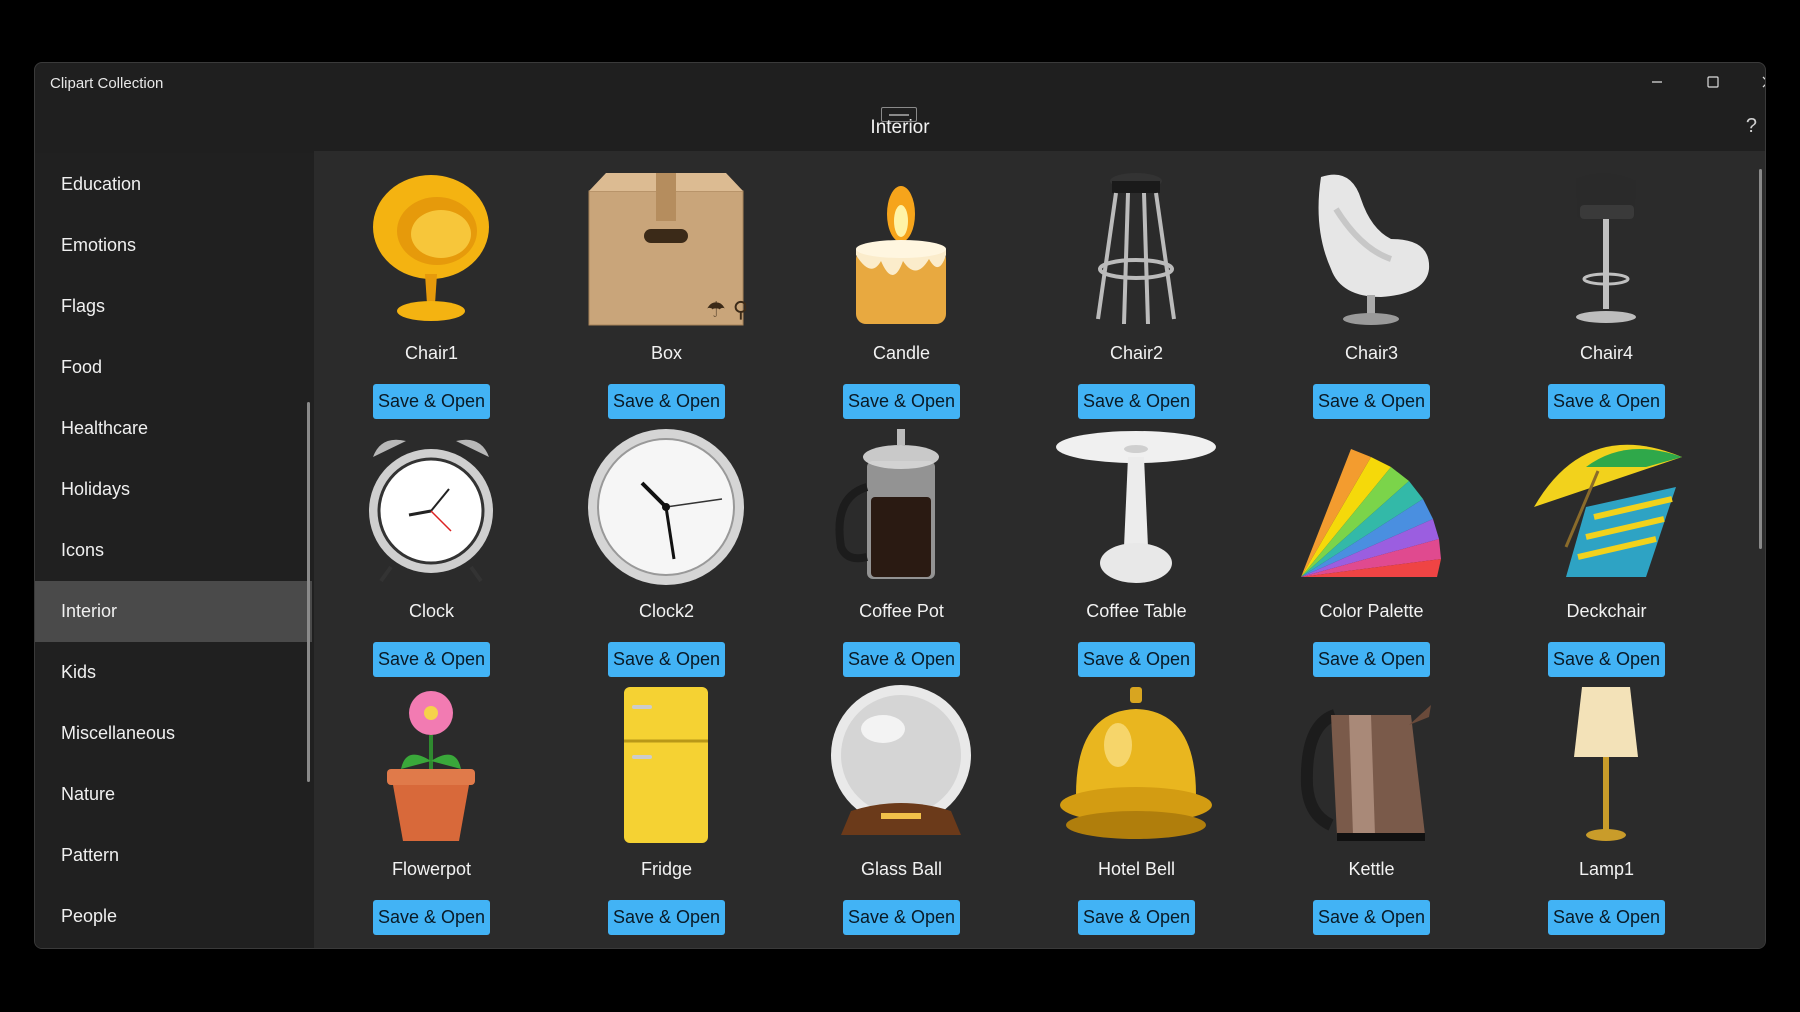 This screenshot has height=1012, width=1800. What do you see at coordinates (1136, 611) in the screenshot?
I see `clipart-label: Coffee Table` at bounding box center [1136, 611].